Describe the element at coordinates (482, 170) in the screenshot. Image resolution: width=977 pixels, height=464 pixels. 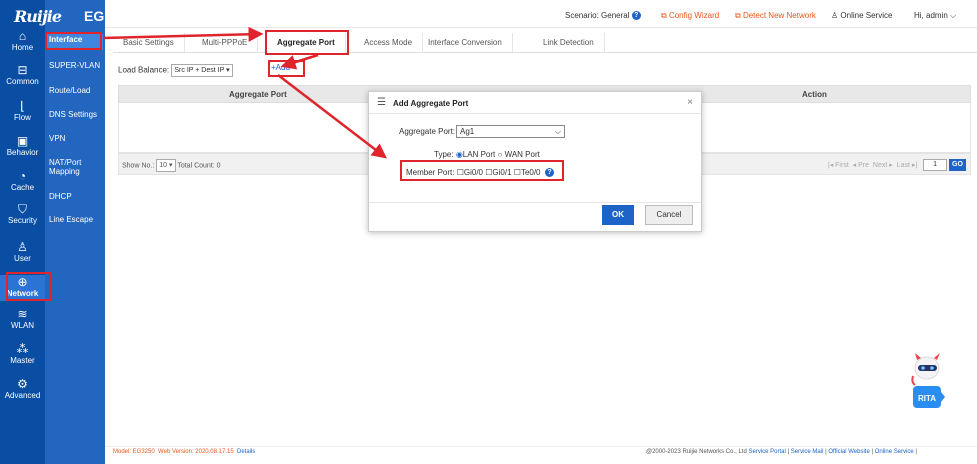
I see `highlight-member-port` at that location.